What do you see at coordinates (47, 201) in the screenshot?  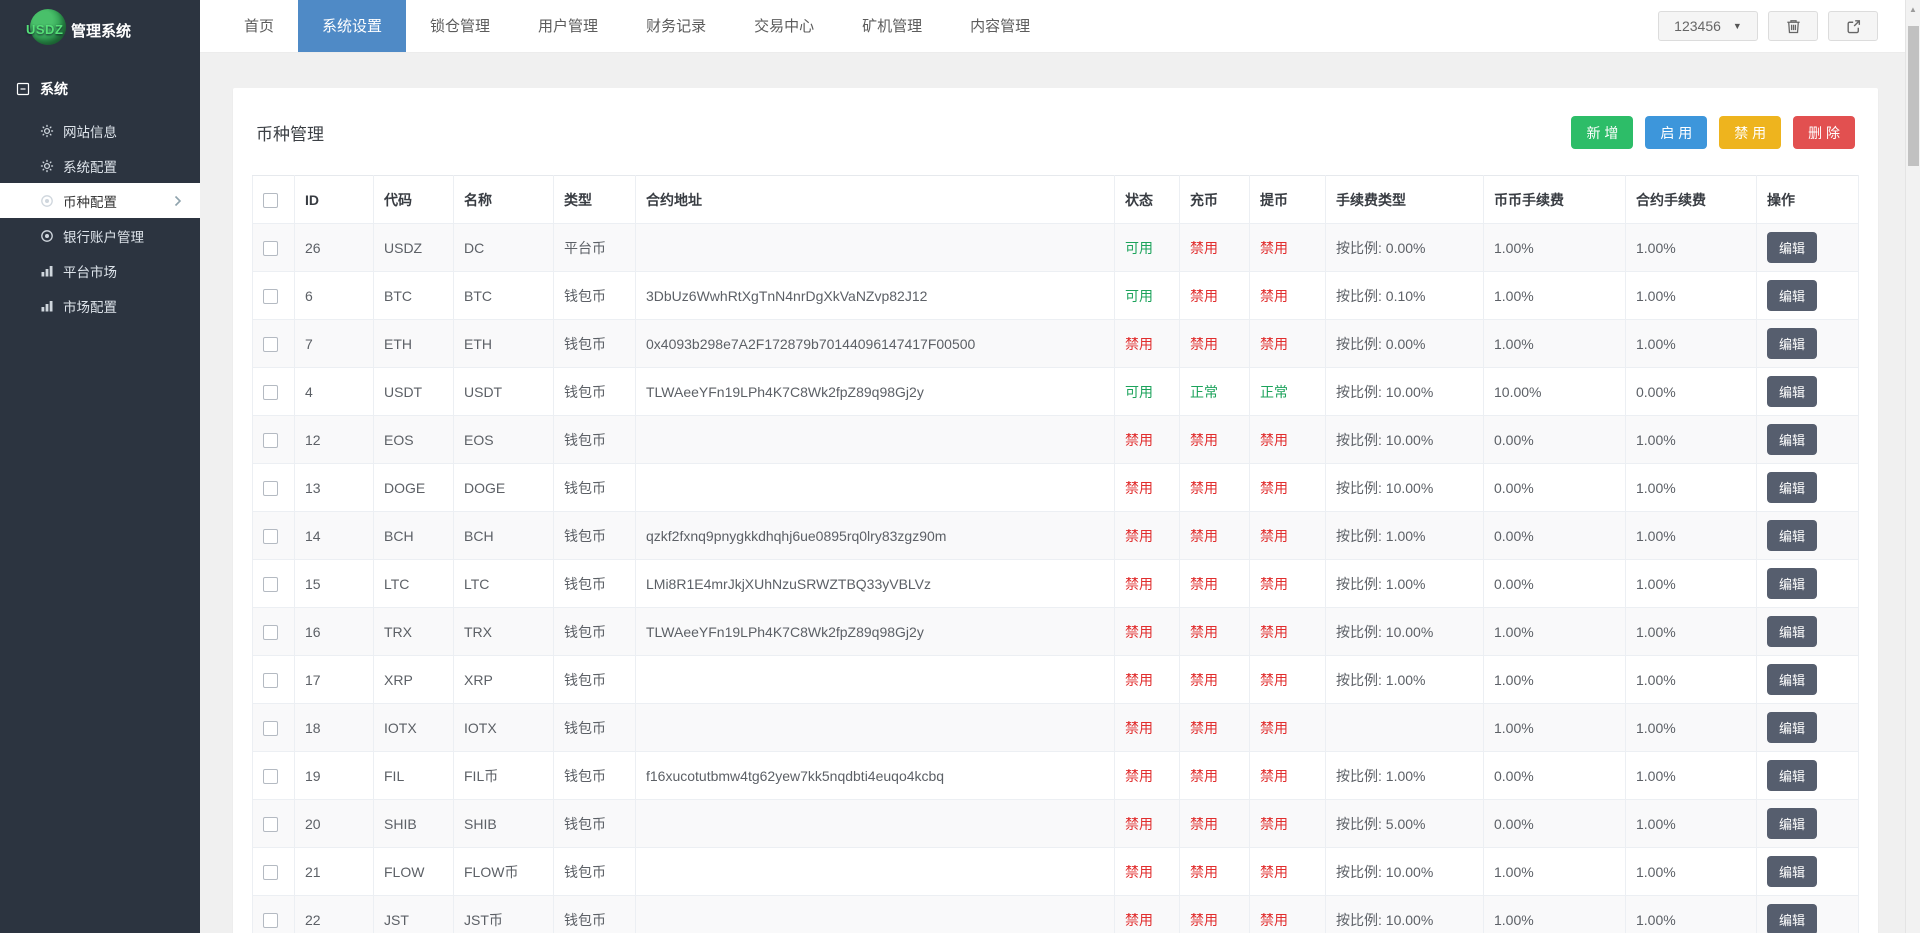 I see `target-icon` at bounding box center [47, 201].